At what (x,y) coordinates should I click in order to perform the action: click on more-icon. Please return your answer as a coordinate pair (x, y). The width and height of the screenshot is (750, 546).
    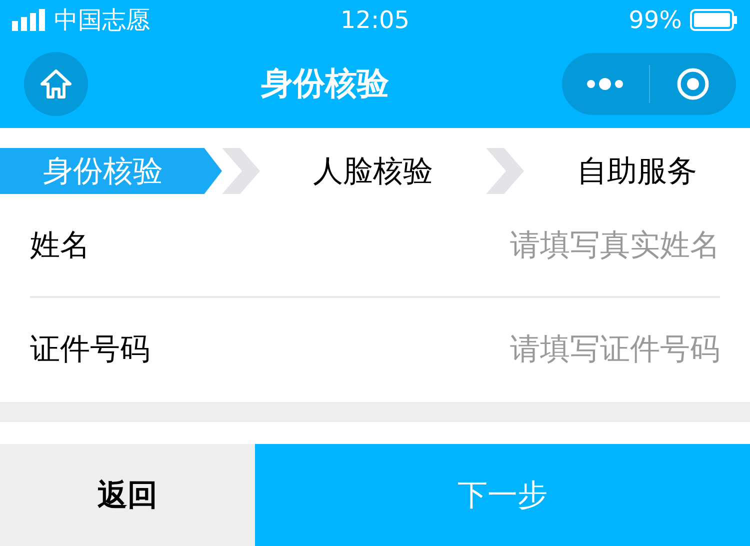
    Looking at the image, I should click on (605, 84).